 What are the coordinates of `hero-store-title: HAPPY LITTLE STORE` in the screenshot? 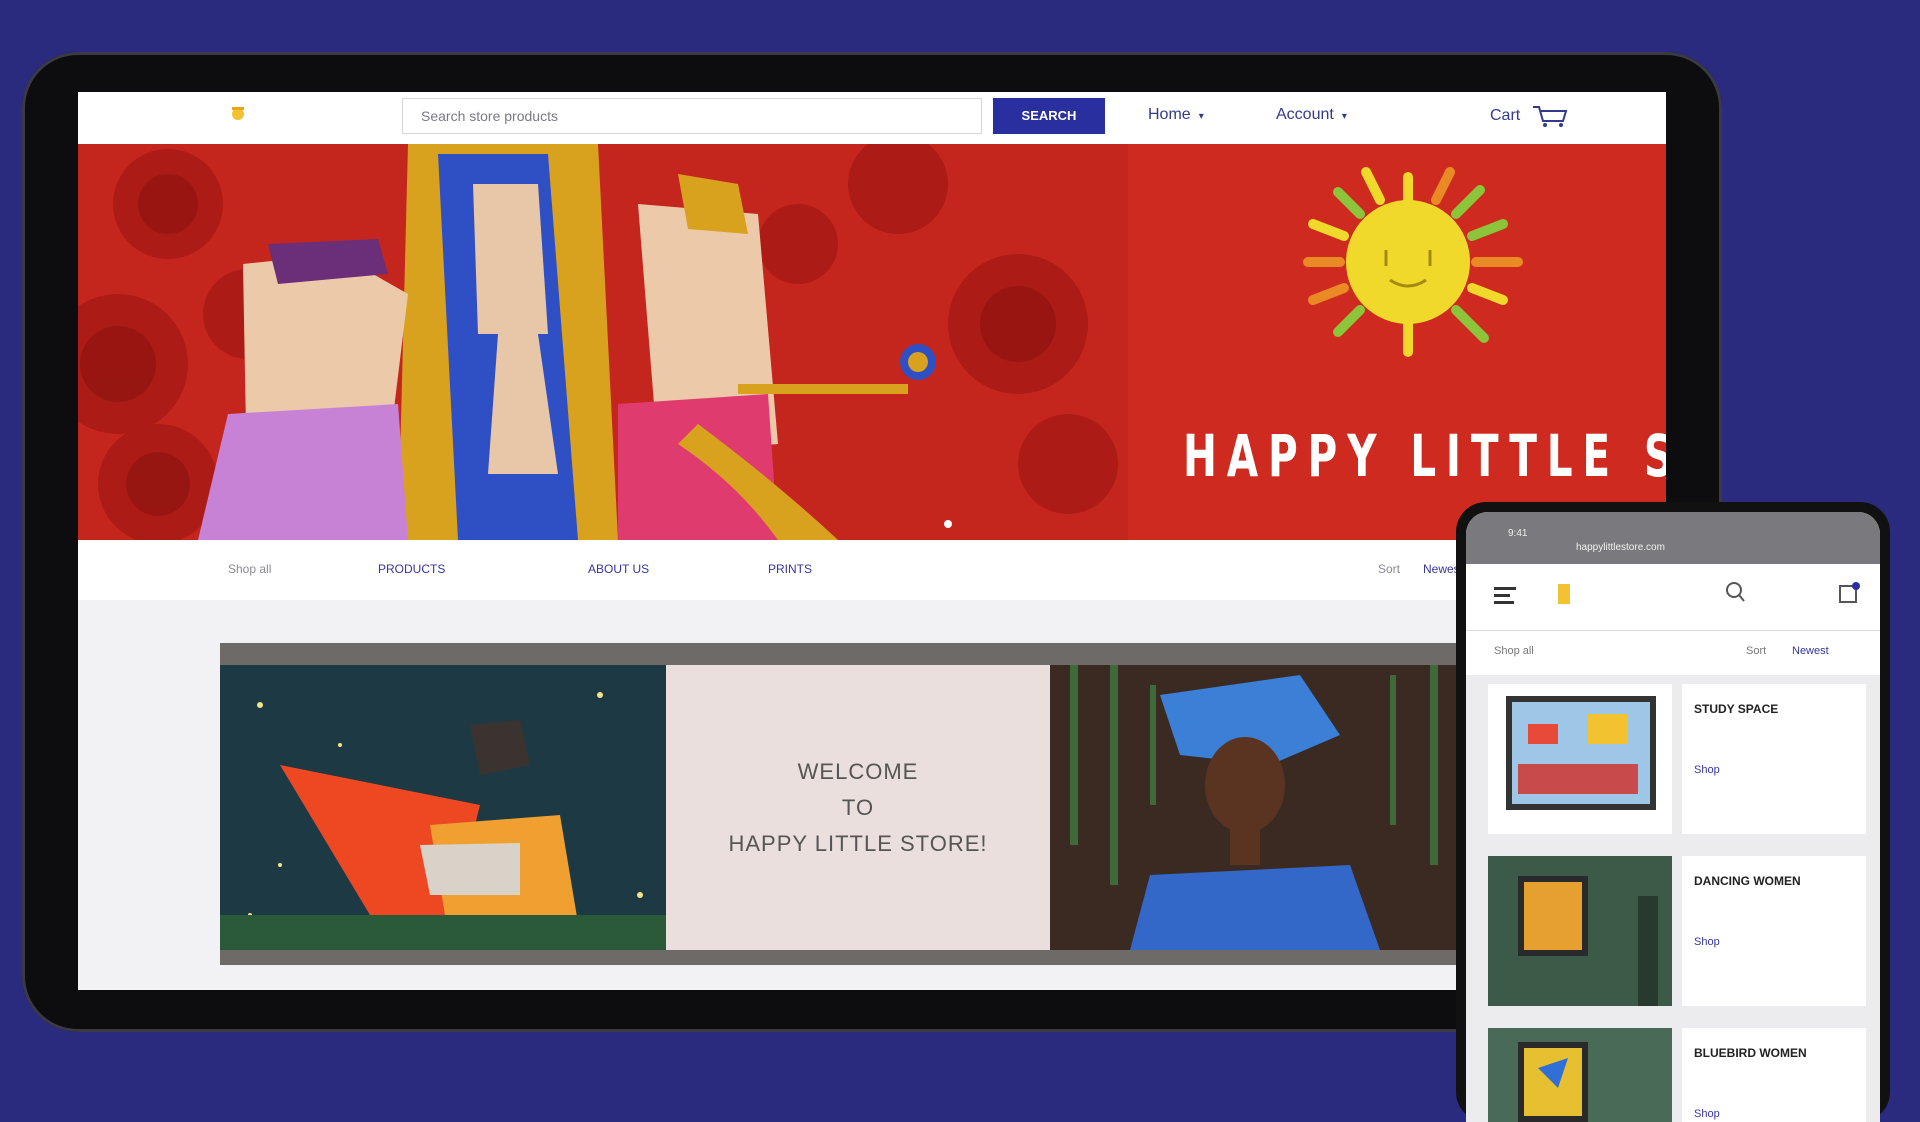 It's located at (1424, 456).